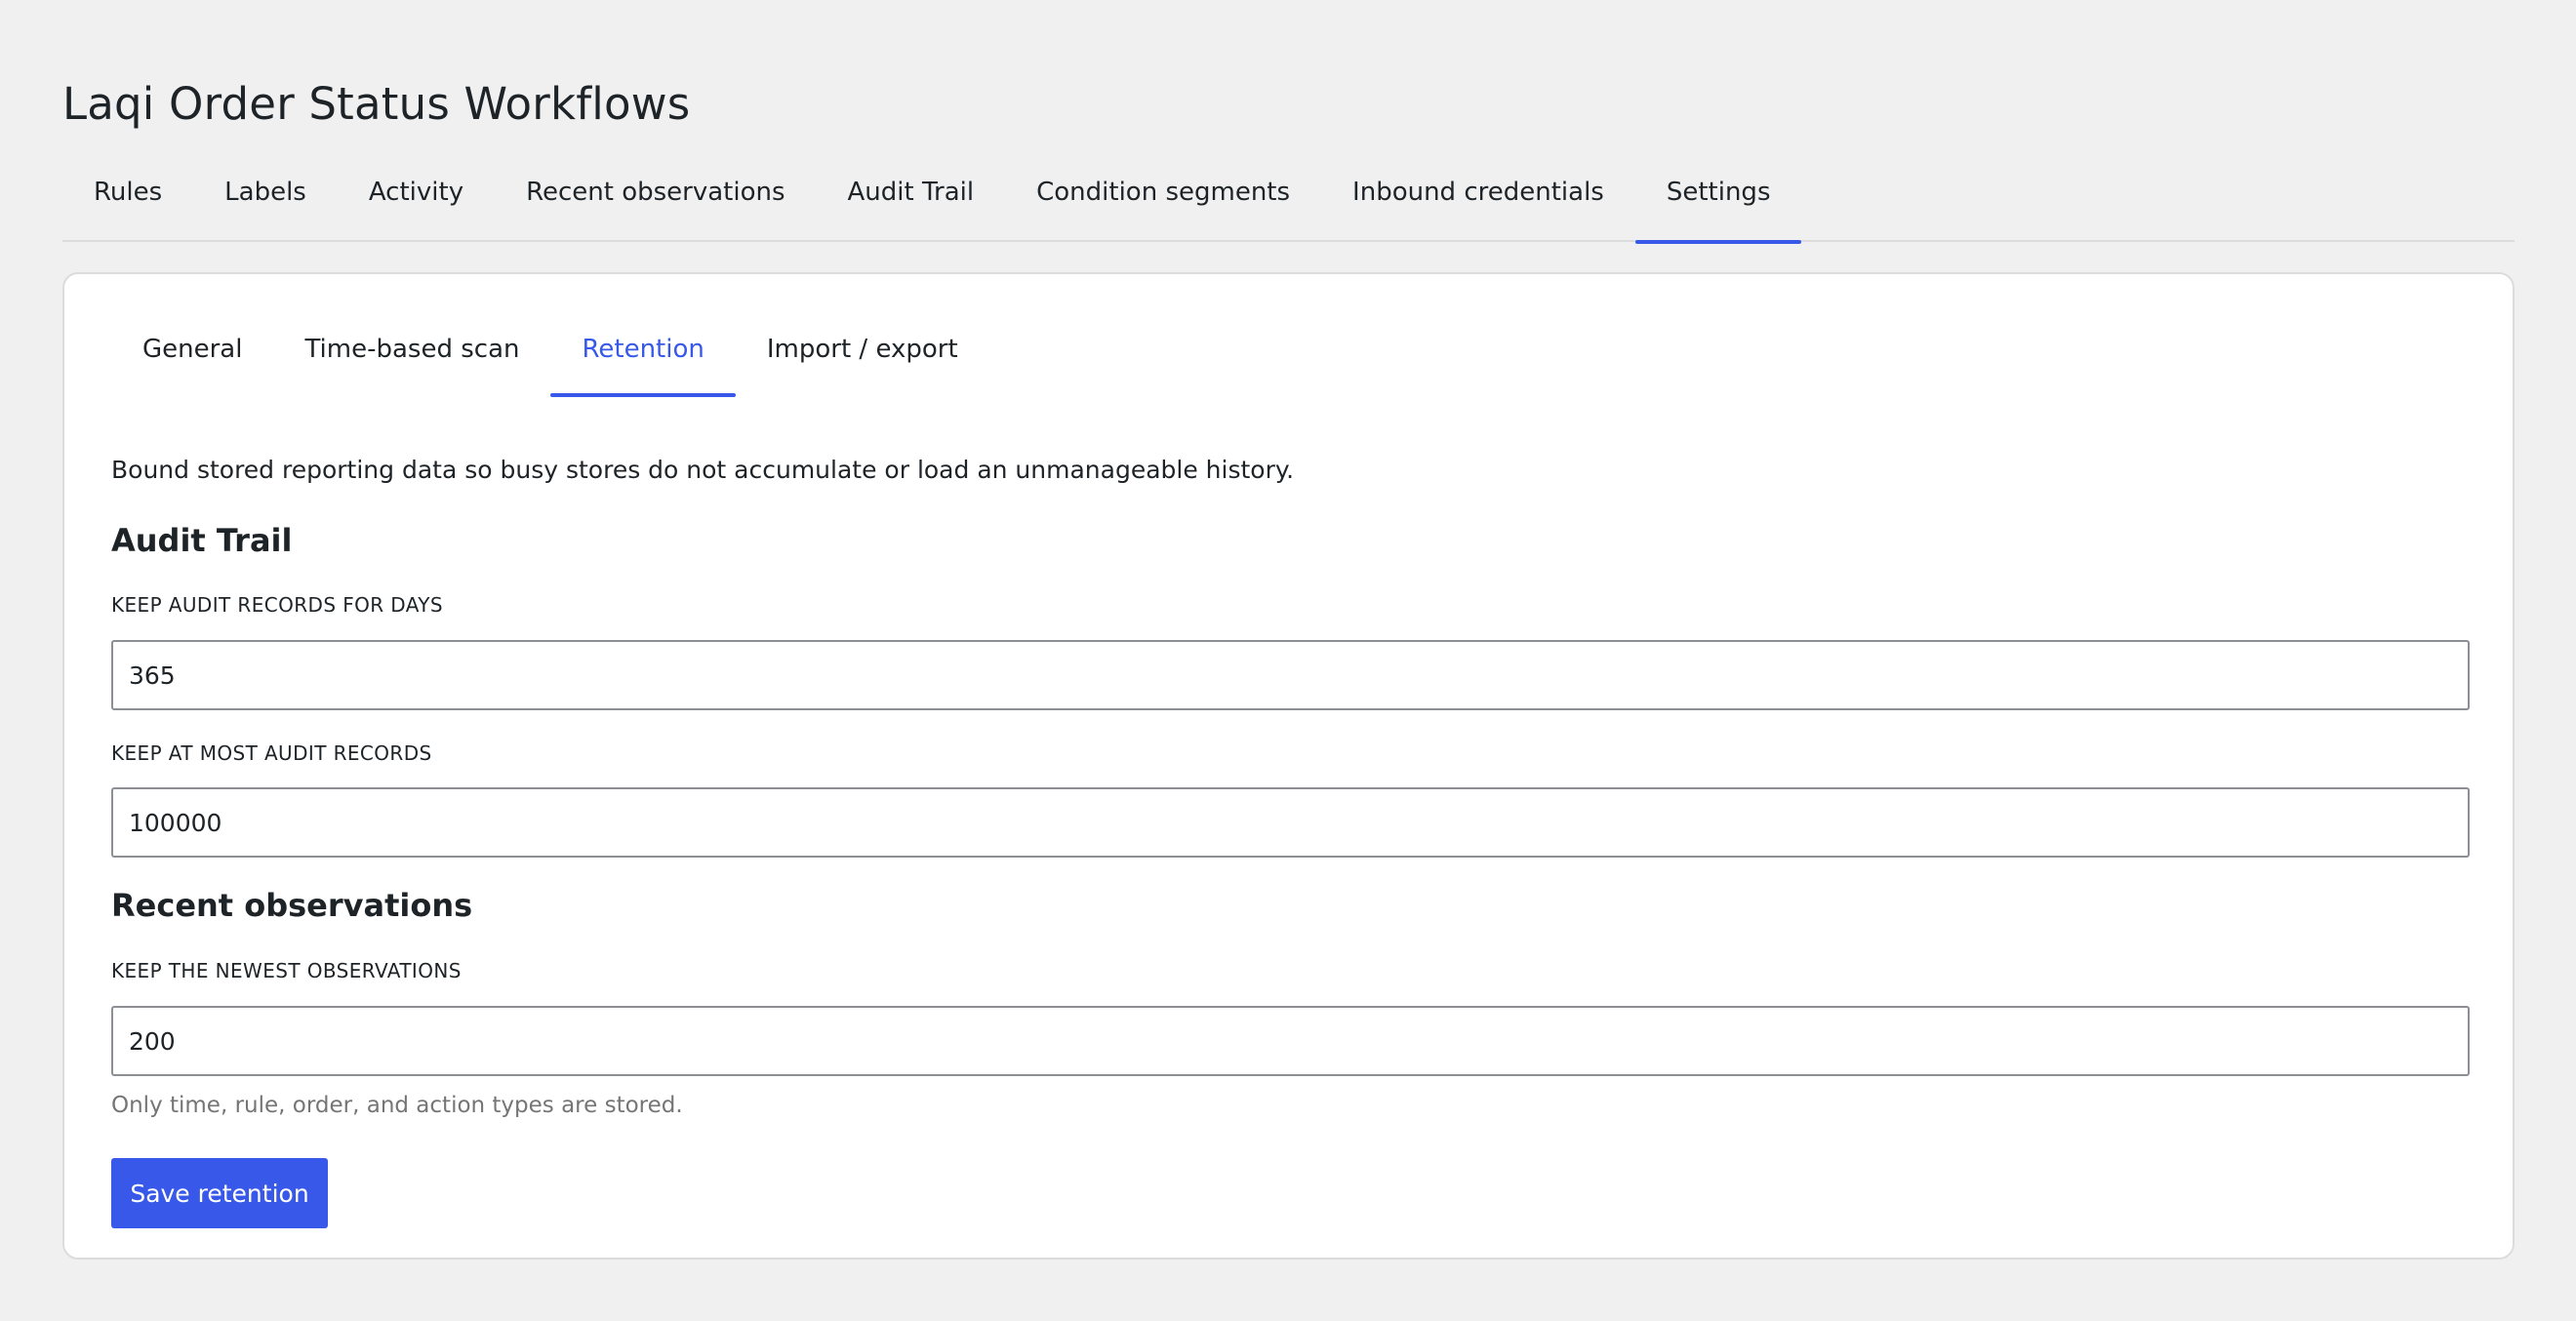  Describe the element at coordinates (271, 753) in the screenshot. I see `audit-max-label: KEEP AT MOST AUDIT RECORDS` at that location.